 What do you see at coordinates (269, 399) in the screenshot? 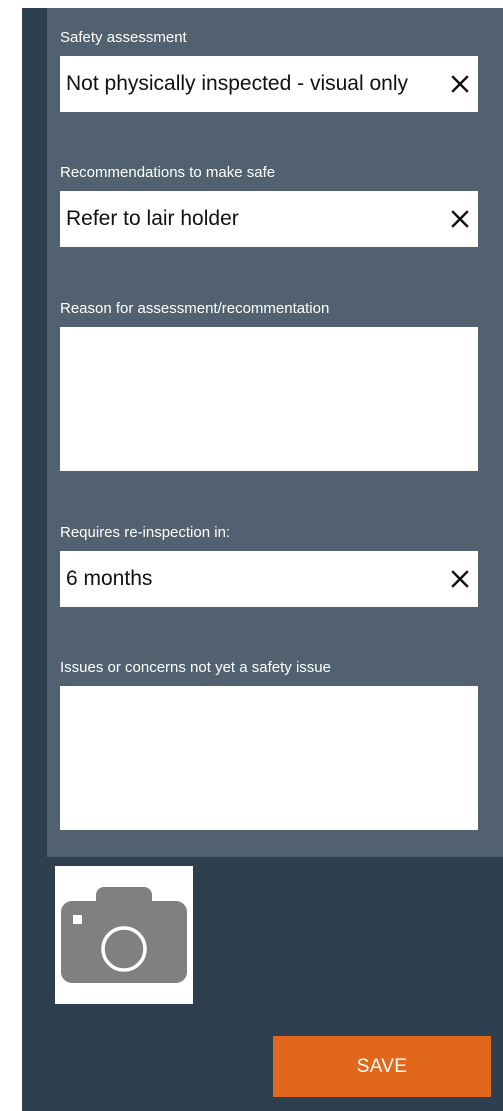
I see `reason-textarea` at bounding box center [269, 399].